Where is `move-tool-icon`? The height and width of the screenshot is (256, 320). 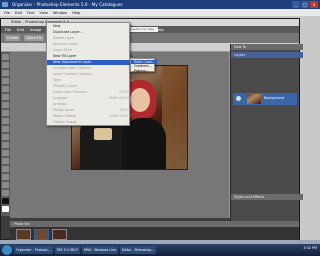
move-tool-icon is located at coordinates (5, 57).